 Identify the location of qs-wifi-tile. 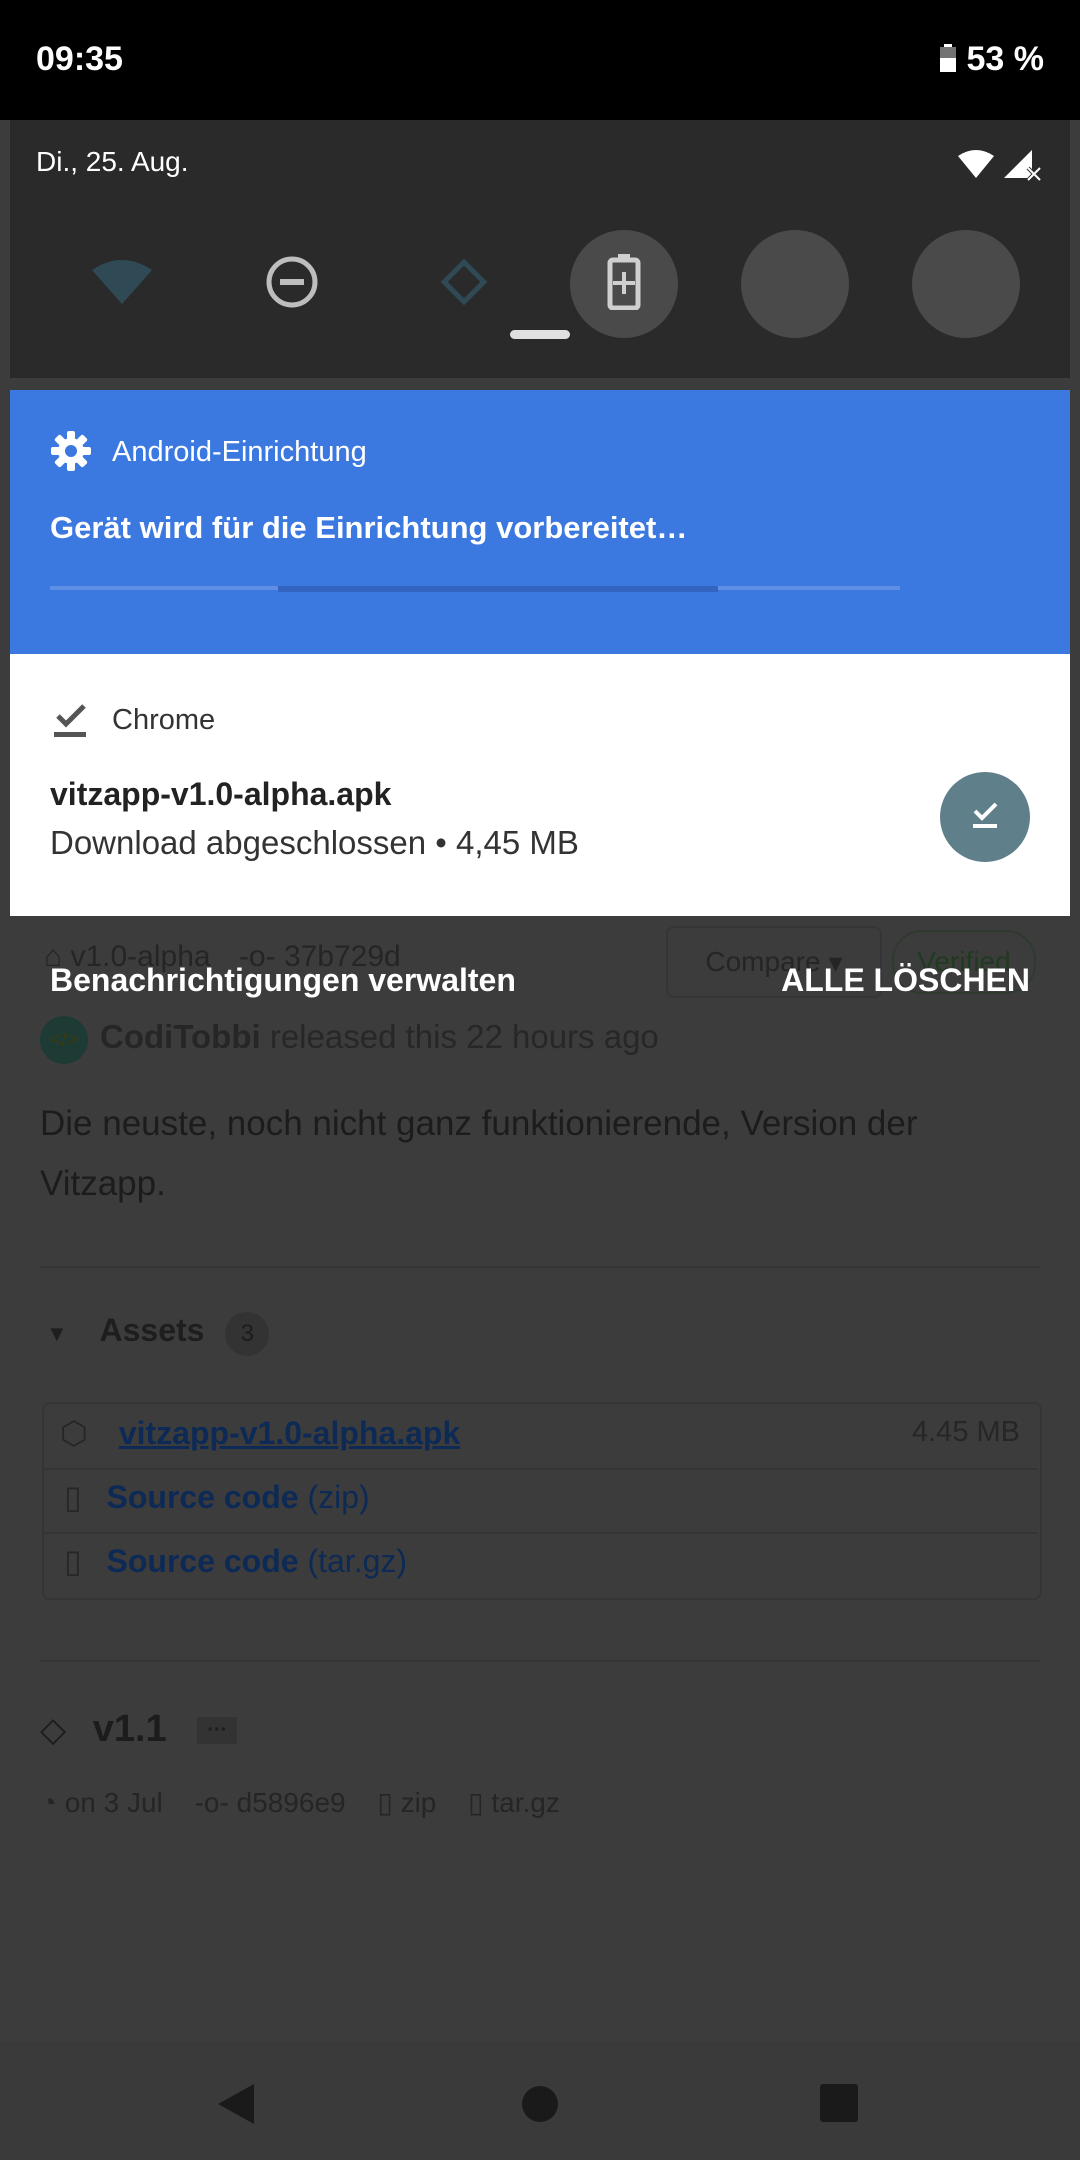
(122, 284).